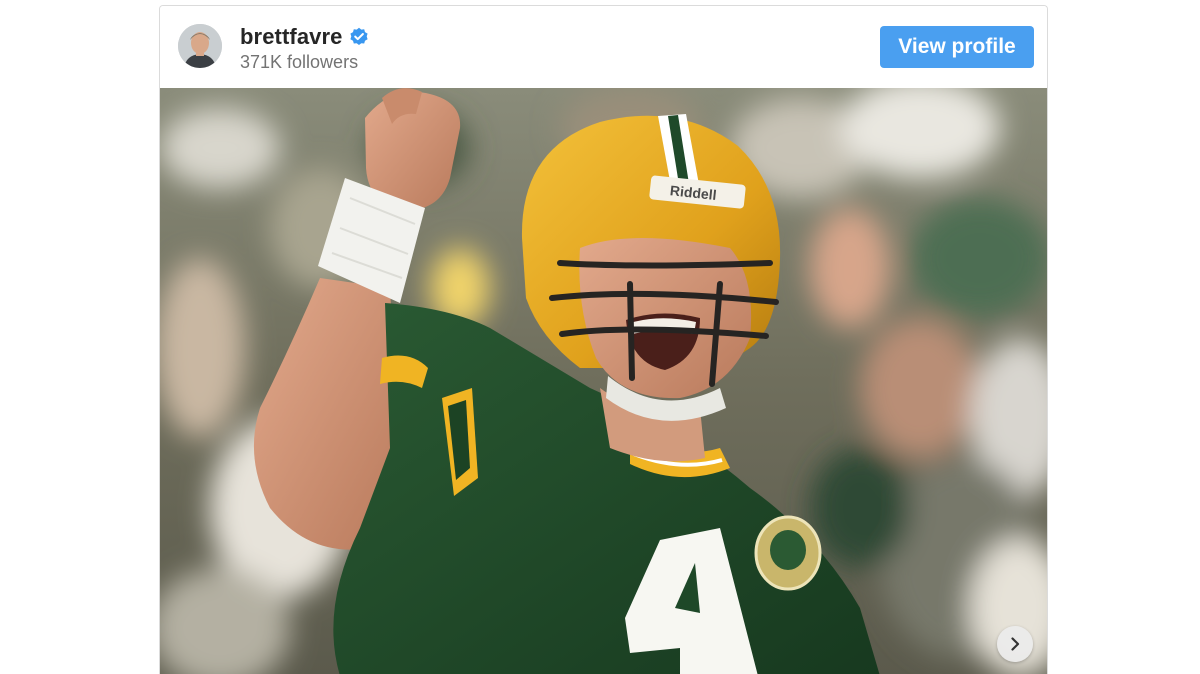 Image resolution: width=1200 pixels, height=674 pixels. What do you see at coordinates (359, 37) in the screenshot?
I see `verified-badge-icon` at bounding box center [359, 37].